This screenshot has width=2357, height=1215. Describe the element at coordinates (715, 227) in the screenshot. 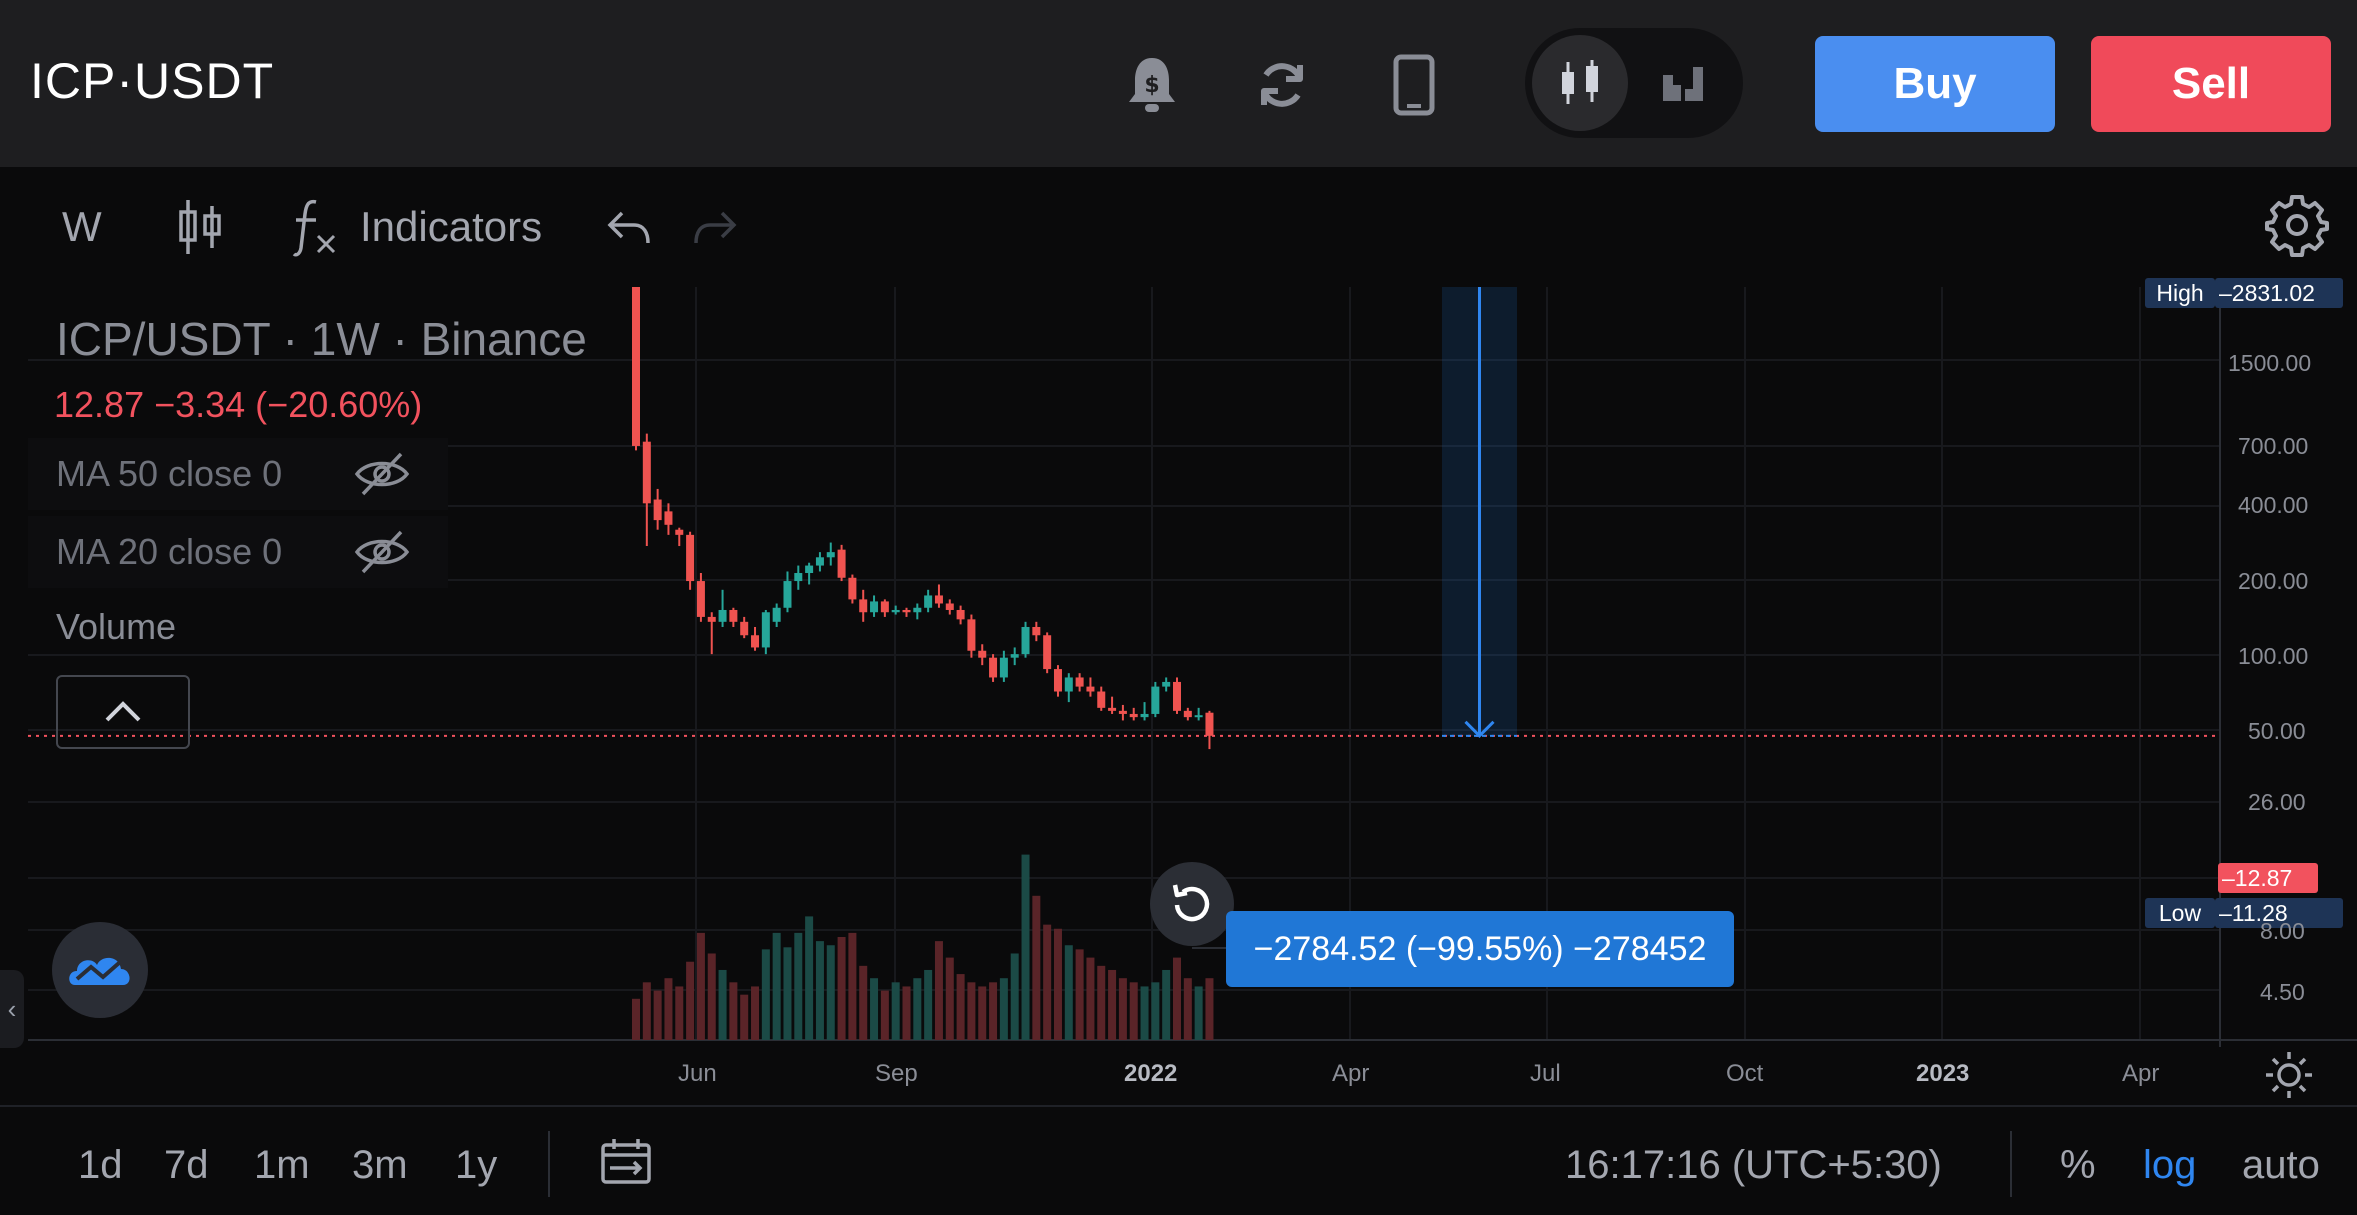

I see `redo-icon` at that location.